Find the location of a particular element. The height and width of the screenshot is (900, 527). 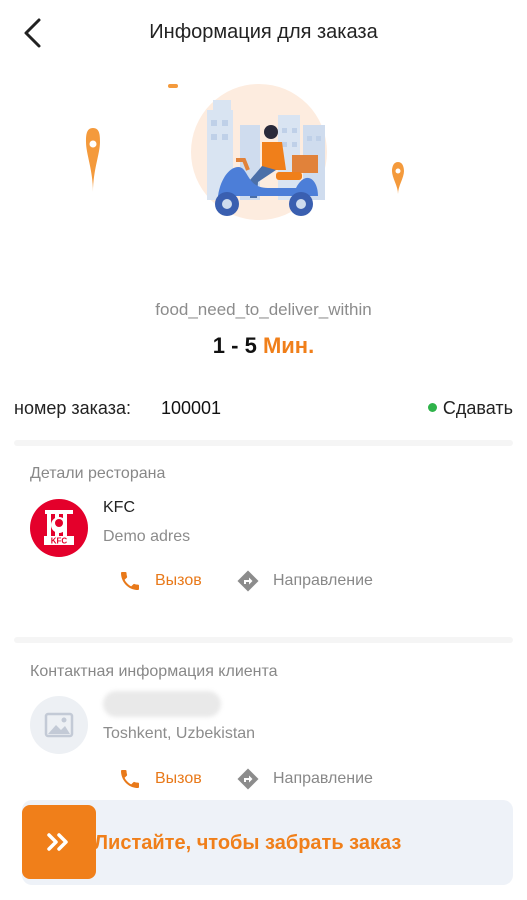

delivery-time: 1 - 5 Мин. is located at coordinates (263, 346).